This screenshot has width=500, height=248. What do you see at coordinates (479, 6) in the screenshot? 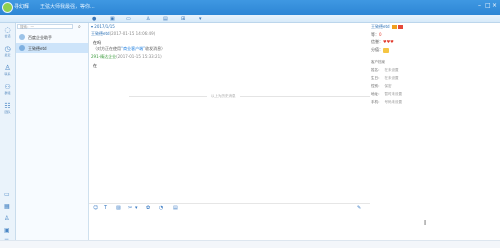
I see `minimize-icon: –` at bounding box center [479, 6].